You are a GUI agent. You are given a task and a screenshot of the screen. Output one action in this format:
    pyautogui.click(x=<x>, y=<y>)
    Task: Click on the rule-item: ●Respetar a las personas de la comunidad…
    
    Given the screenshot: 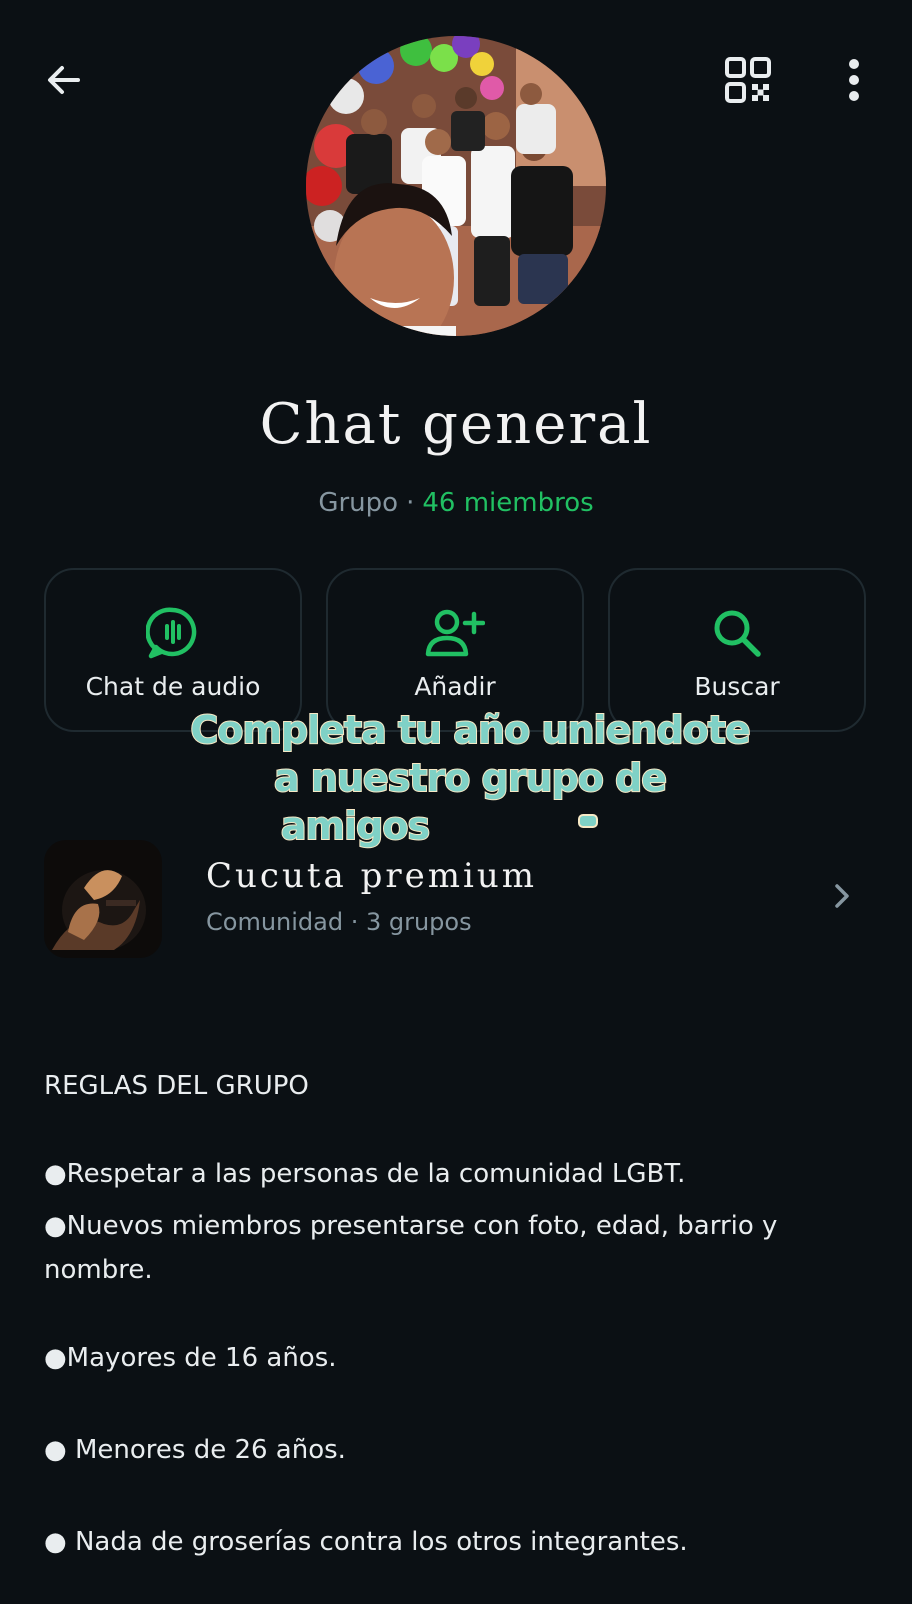 What is the action you would take?
    pyautogui.click(x=365, y=1174)
    